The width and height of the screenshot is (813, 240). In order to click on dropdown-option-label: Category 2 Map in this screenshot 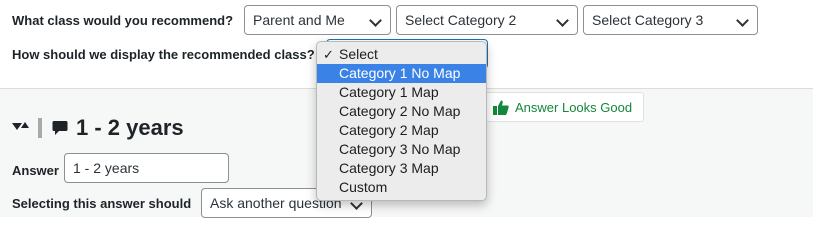, I will do `click(389, 130)`.